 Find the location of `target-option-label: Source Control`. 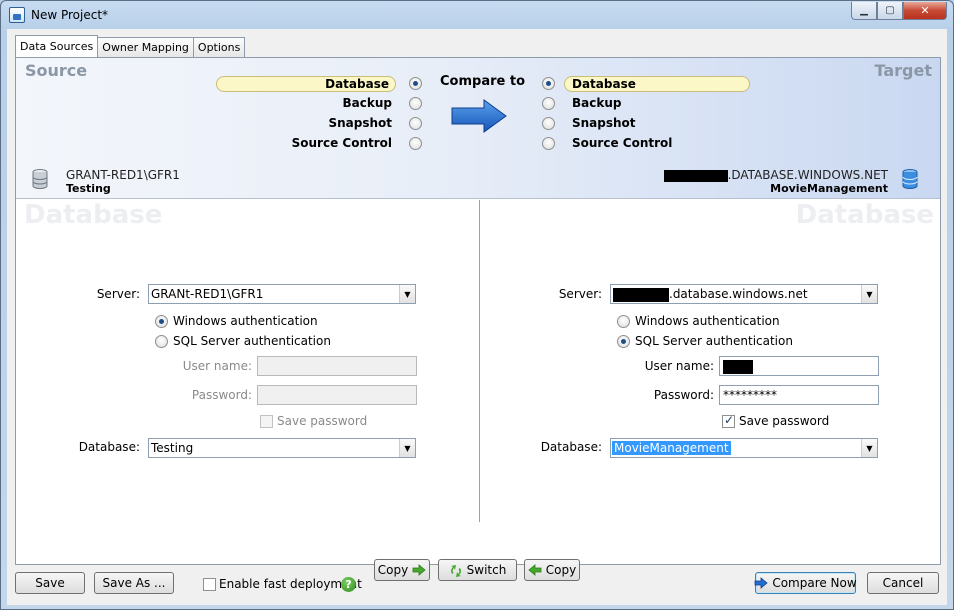

target-option-label: Source Control is located at coordinates (622, 143).